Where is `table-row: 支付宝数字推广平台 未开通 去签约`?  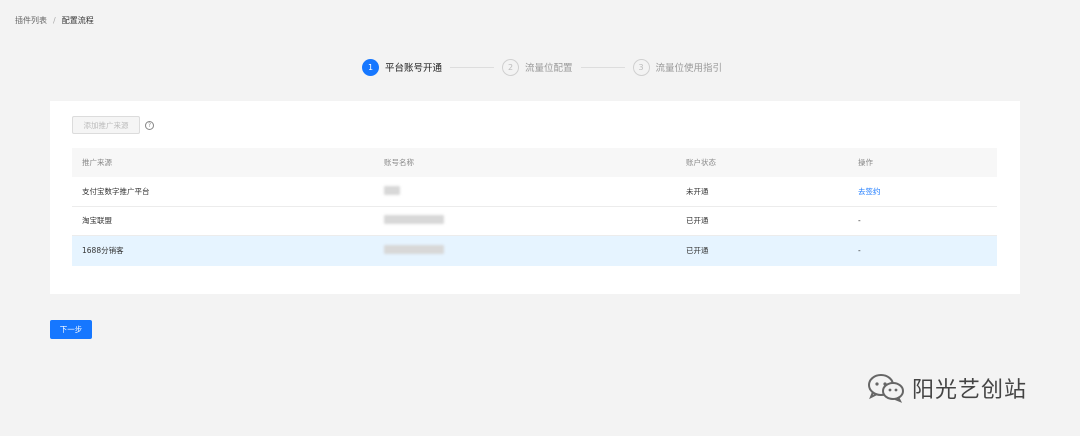 table-row: 支付宝数字推广平台 未开通 去签约 is located at coordinates (534, 192).